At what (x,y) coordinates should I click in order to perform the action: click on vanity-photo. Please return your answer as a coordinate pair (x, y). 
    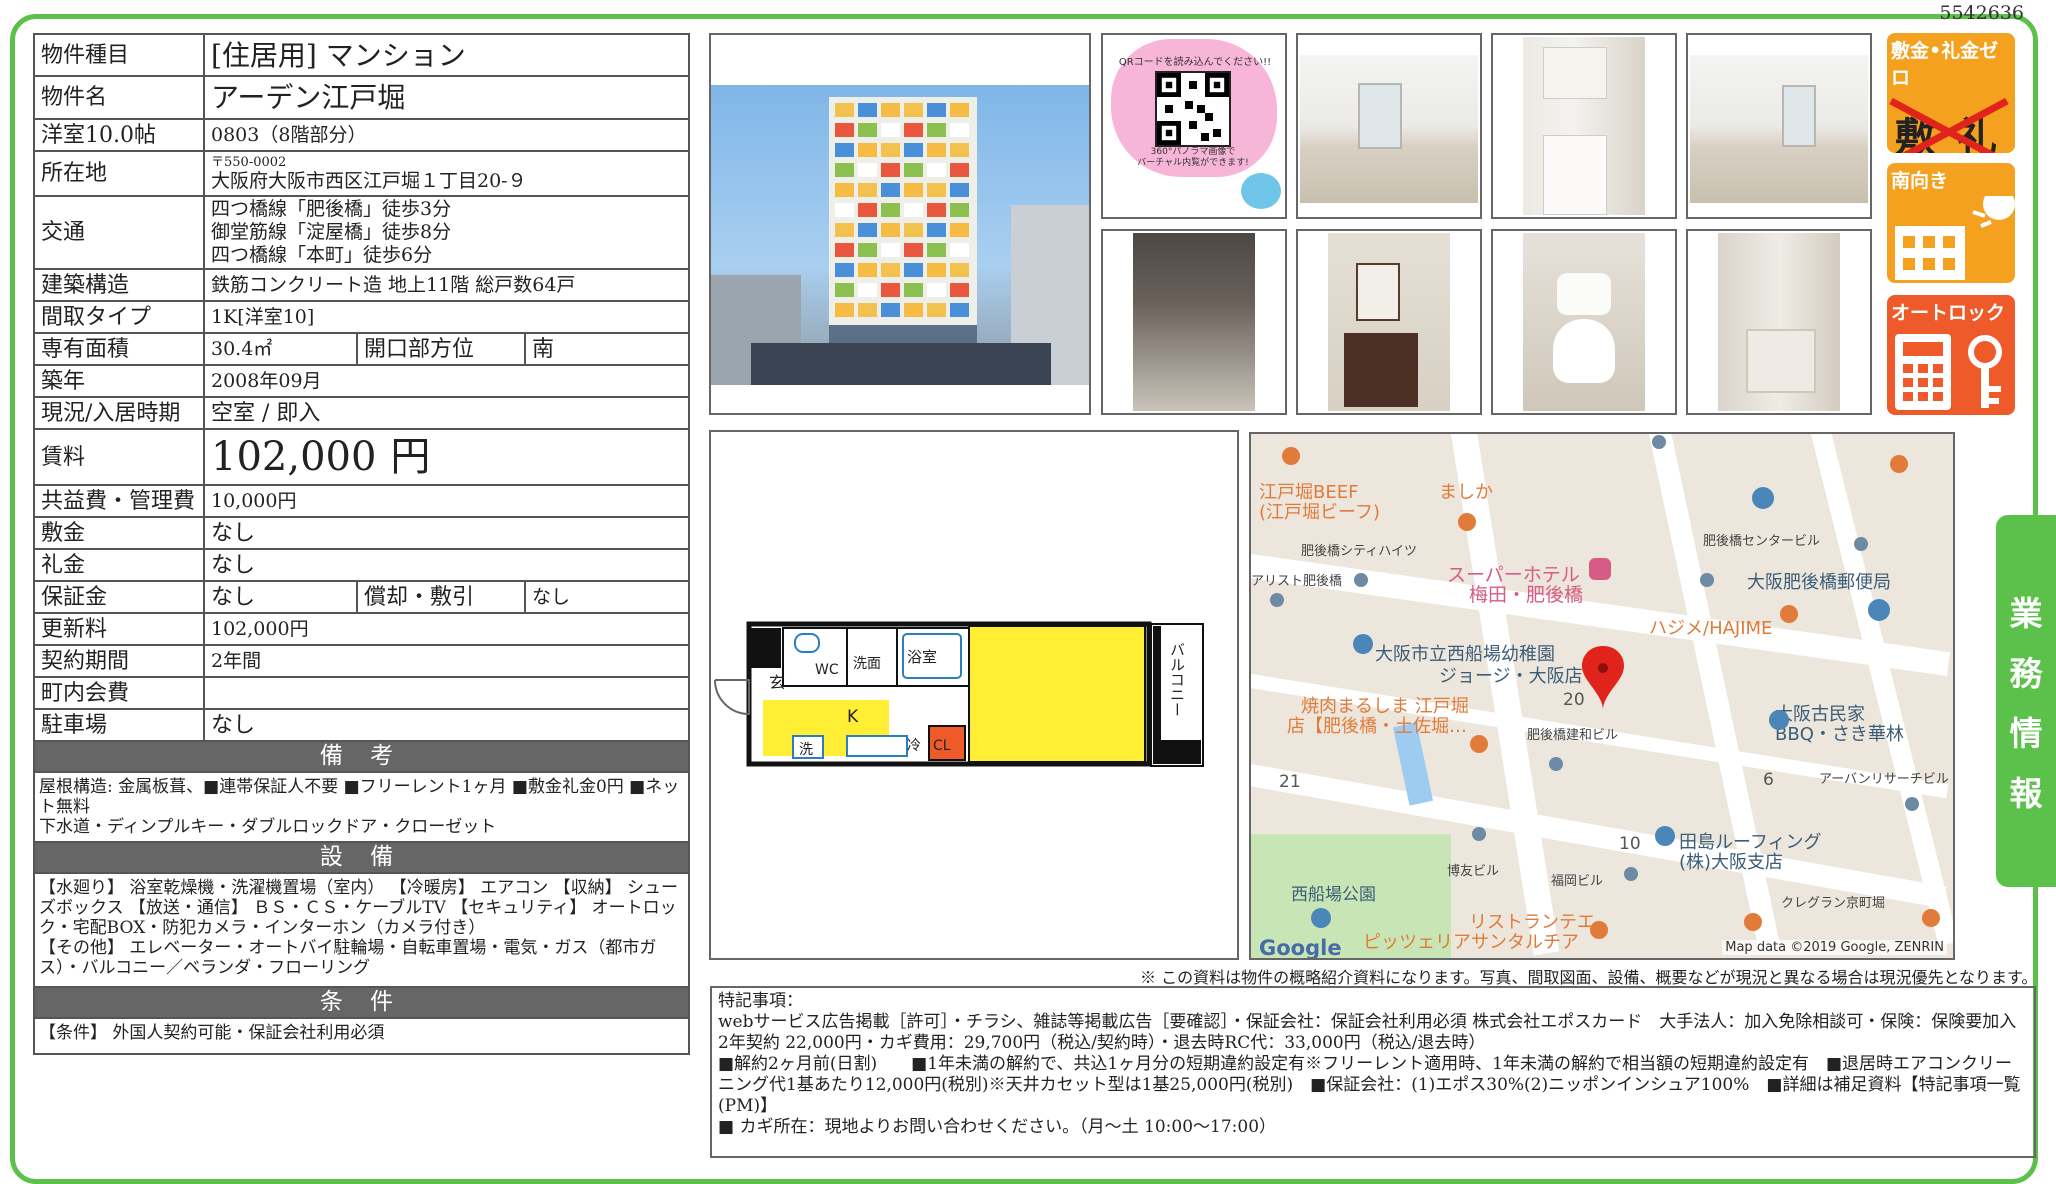
    Looking at the image, I should click on (1389, 322).